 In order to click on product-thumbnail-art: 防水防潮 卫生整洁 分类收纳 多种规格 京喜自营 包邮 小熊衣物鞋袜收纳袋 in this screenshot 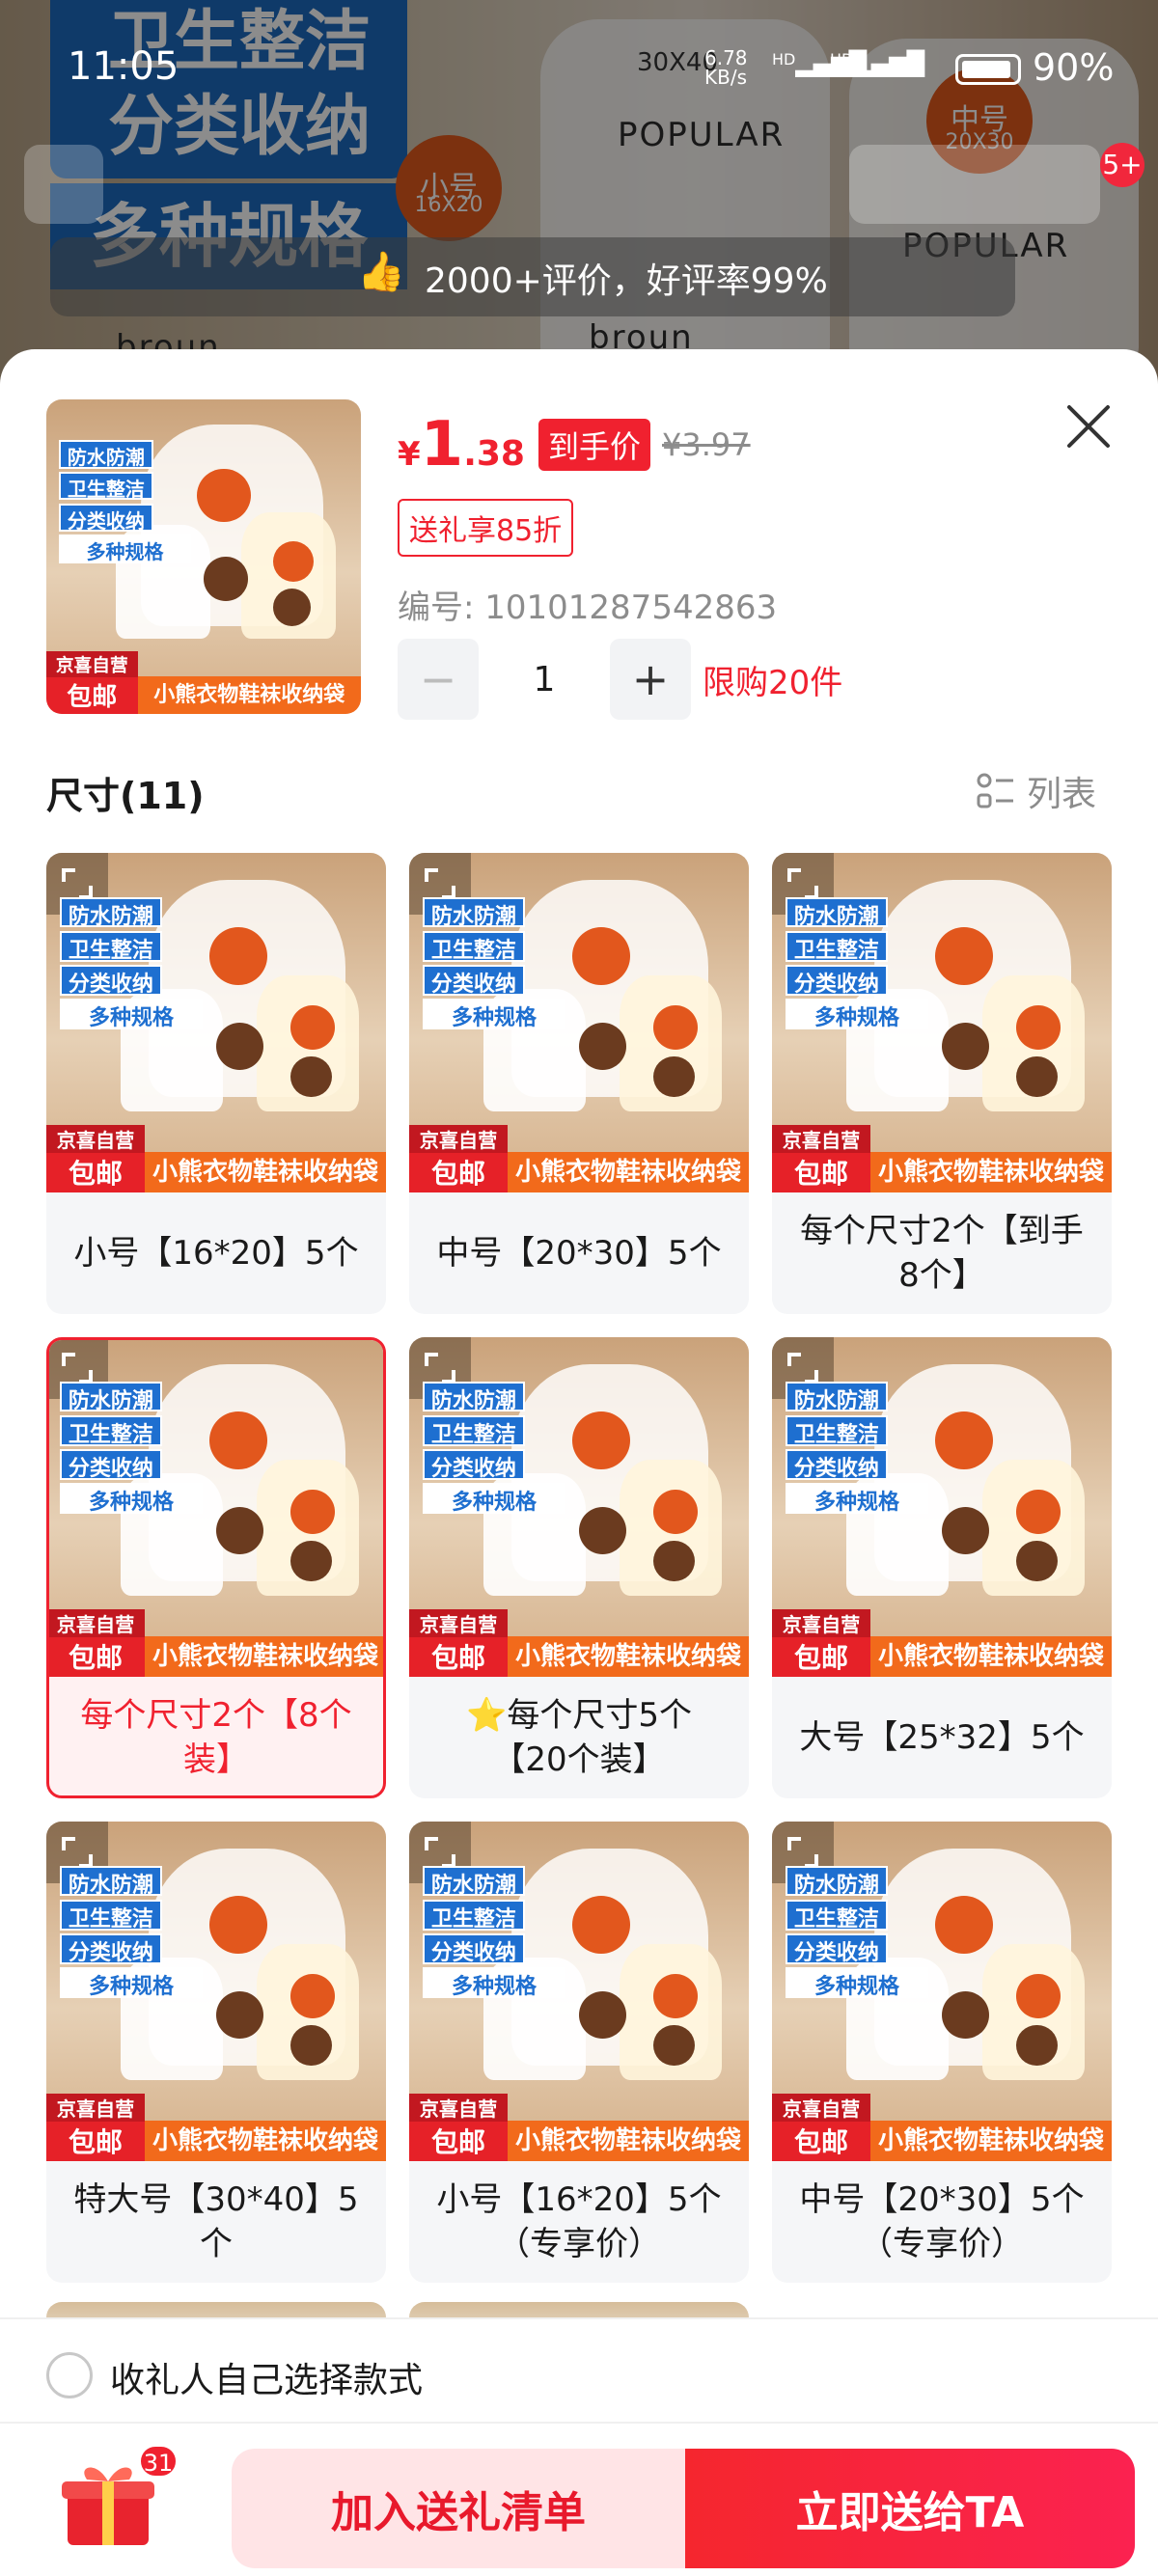, I will do `click(203, 557)`.